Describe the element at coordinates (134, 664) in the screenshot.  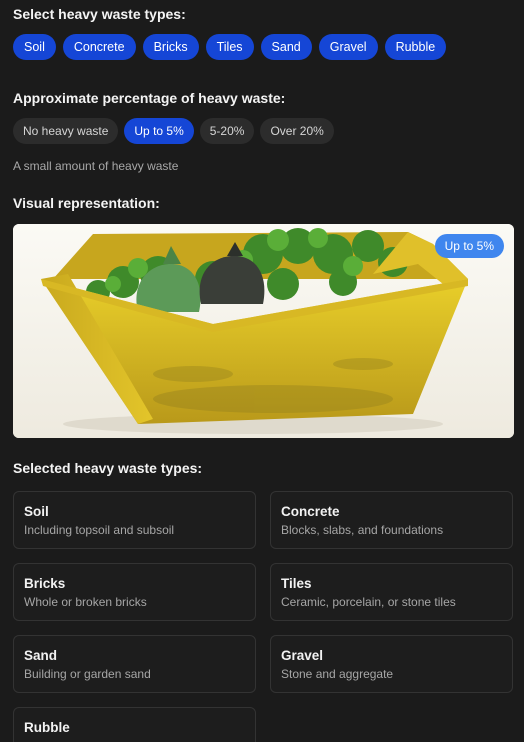
I see `selected-card-sand: Sand Building or garden sand` at that location.